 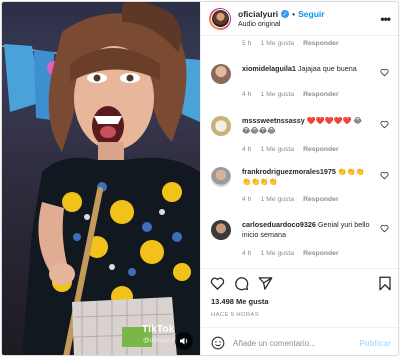 What do you see at coordinates (273, 120) in the screenshot?
I see `comment-username: msssweetnssassy` at bounding box center [273, 120].